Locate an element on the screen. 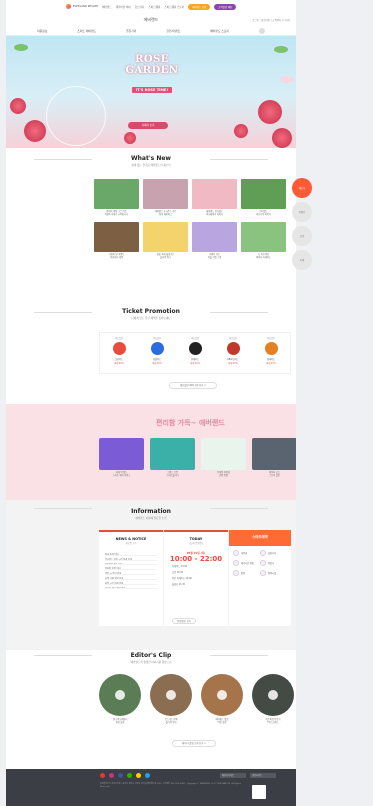 This screenshot has height=806, width=373. instagram-icon is located at coordinates (111, 775).